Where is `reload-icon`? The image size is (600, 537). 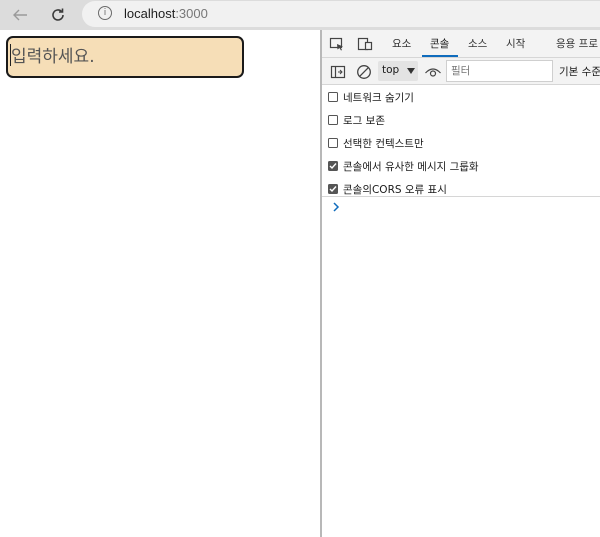 reload-icon is located at coordinates (58, 14).